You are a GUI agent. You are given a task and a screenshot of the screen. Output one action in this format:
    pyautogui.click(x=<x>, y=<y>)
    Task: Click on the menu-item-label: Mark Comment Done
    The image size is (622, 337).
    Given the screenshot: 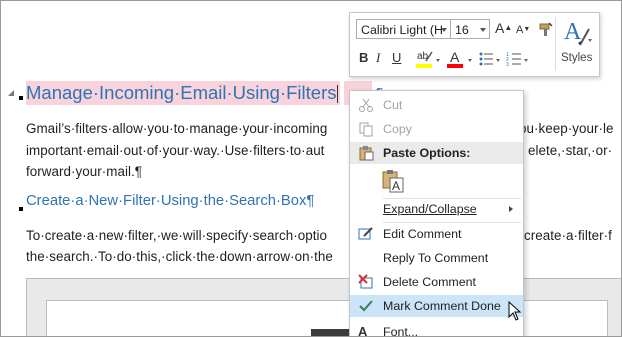 What is the action you would take?
    pyautogui.click(x=442, y=306)
    